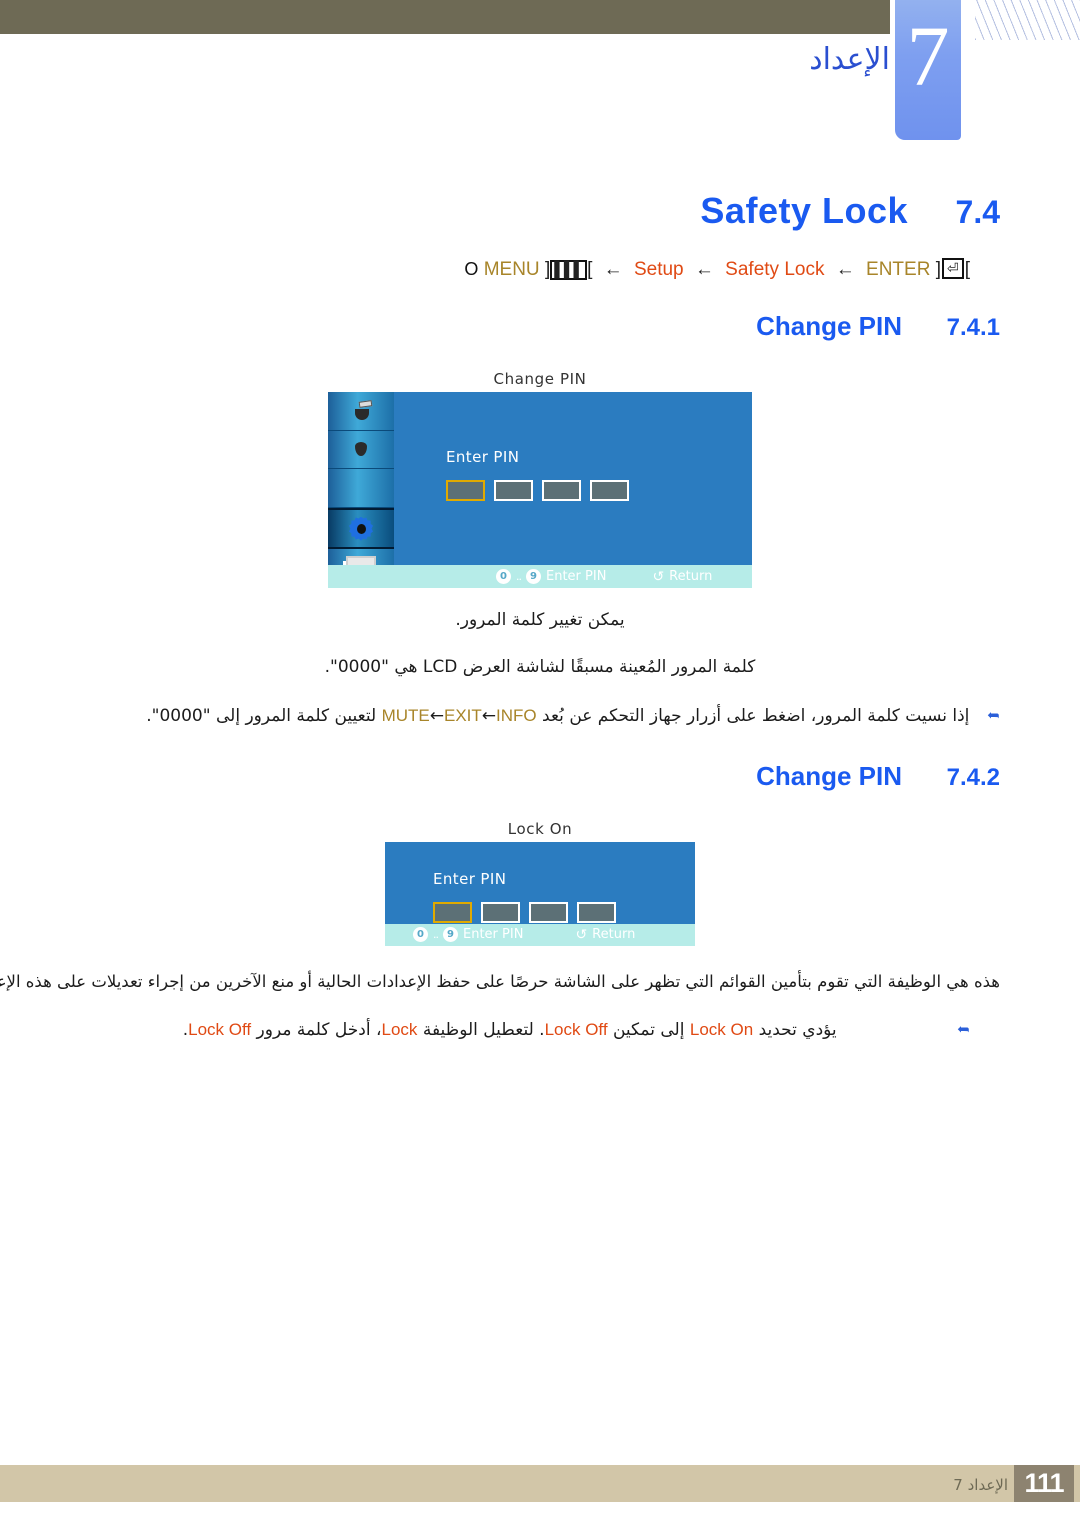 The image size is (1080, 1527). I want to click on subsection-number-2: 7.4.2, so click(973, 777).